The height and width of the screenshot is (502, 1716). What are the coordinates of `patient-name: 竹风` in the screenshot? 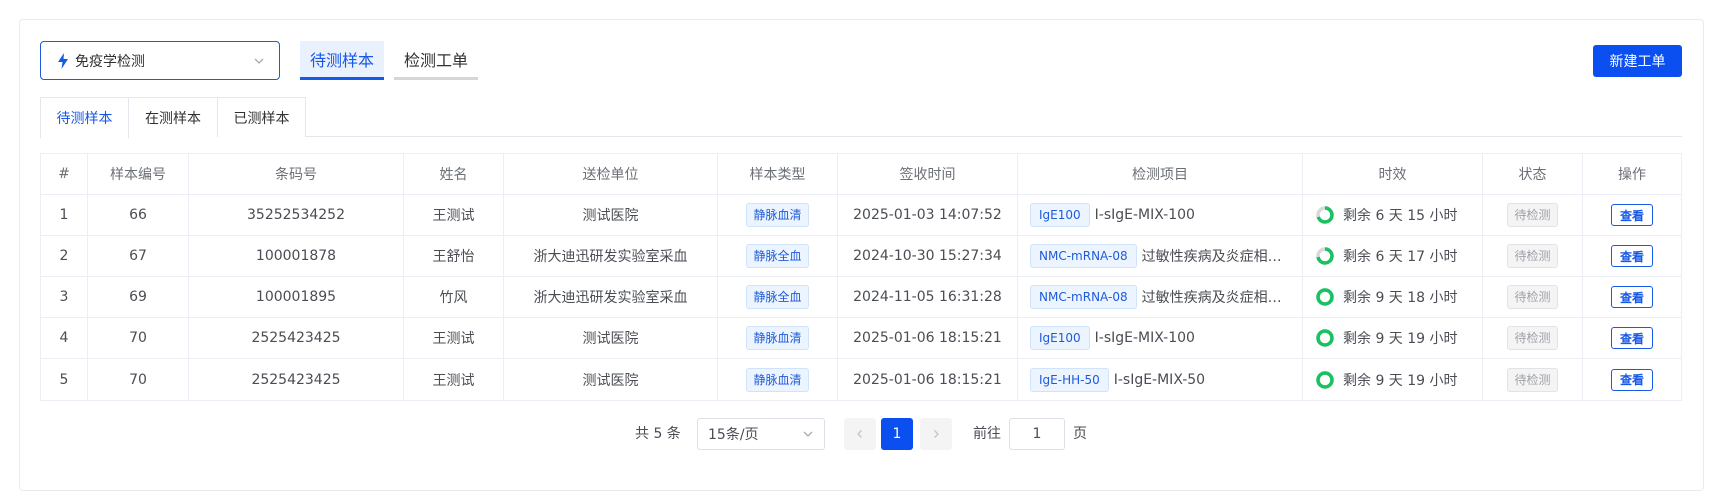 It's located at (454, 297).